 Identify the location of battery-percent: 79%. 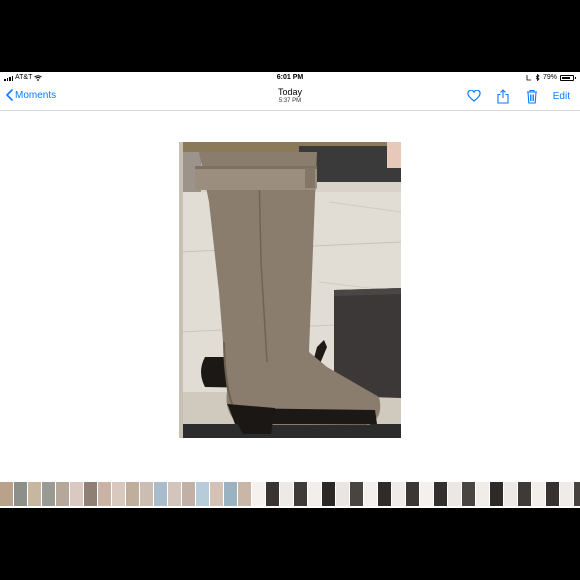
(549, 77).